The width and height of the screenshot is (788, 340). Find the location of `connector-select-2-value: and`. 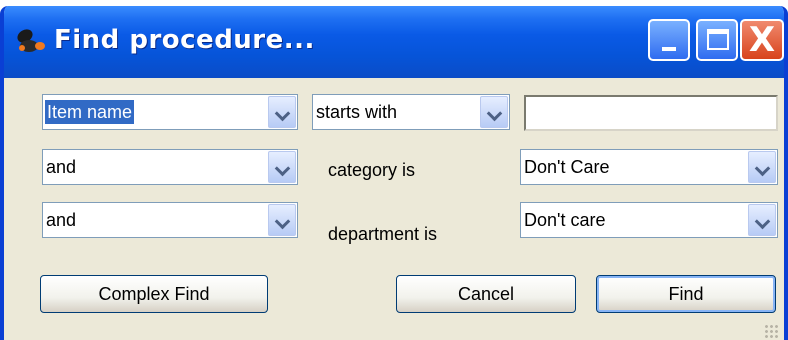

connector-select-2-value: and is located at coordinates (61, 167).